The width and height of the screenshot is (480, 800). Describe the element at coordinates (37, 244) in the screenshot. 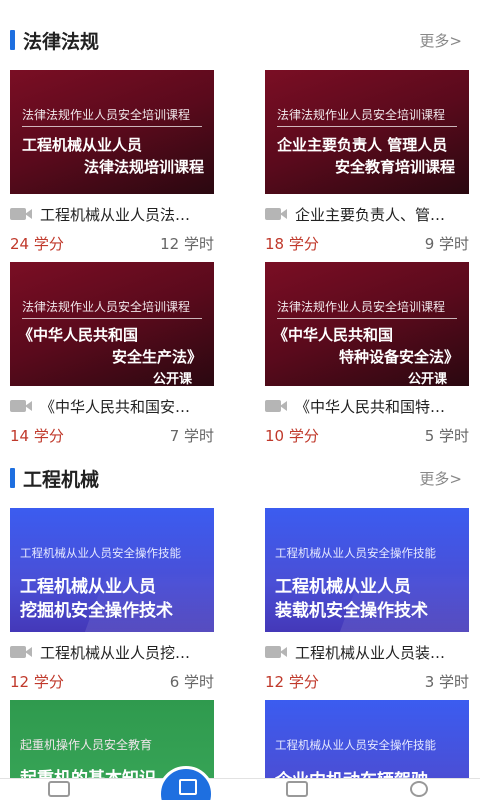

I see `course-credit: 24 学分` at that location.